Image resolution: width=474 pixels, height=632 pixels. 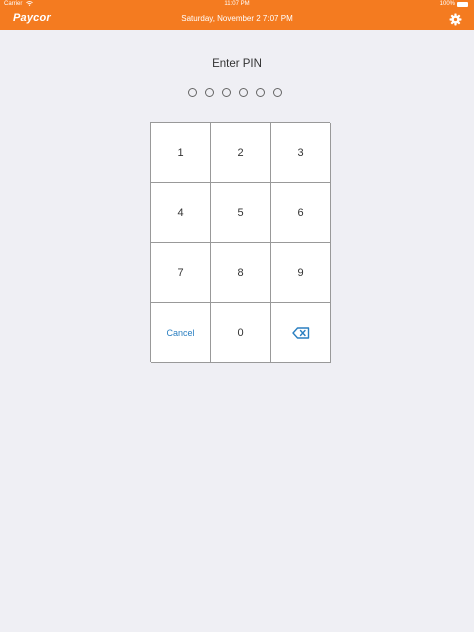 What do you see at coordinates (241, 273) in the screenshot?
I see `key-8: 8` at bounding box center [241, 273].